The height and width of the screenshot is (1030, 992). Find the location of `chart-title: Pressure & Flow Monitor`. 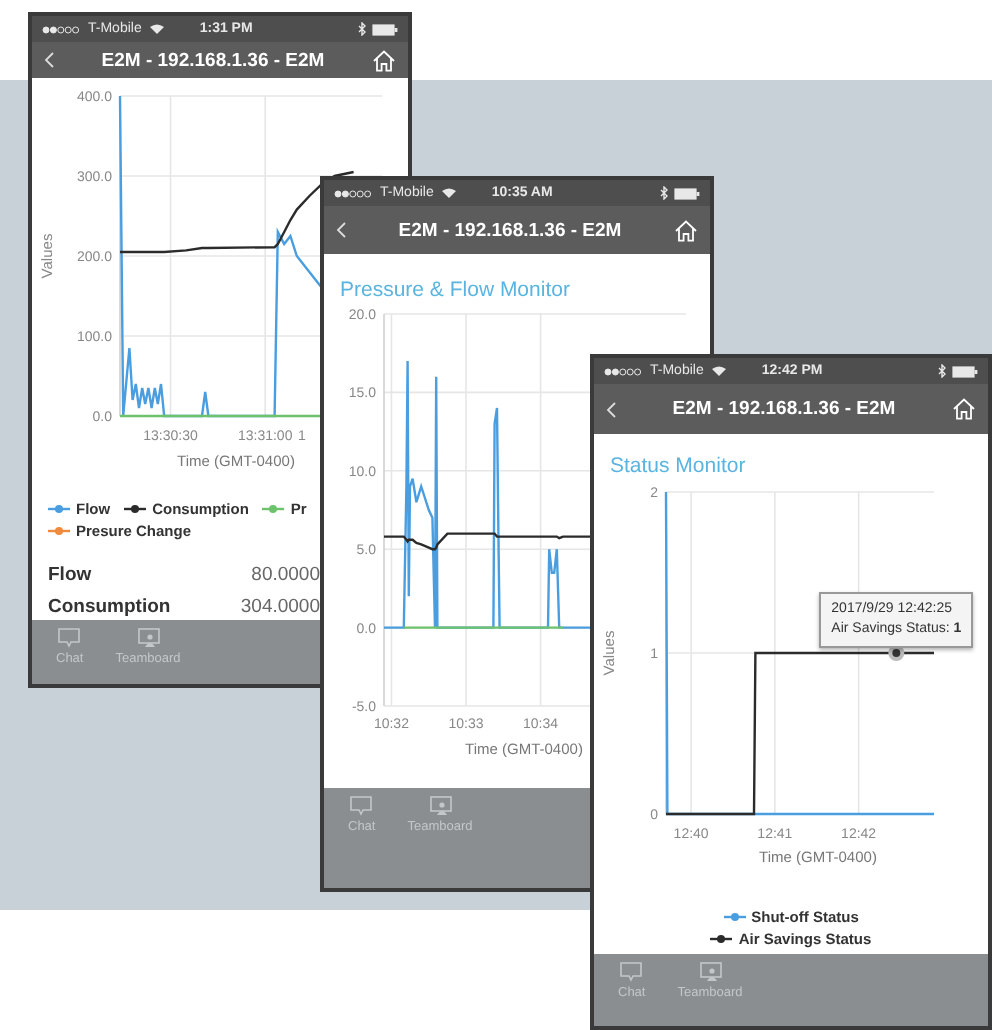

chart-title: Pressure & Flow Monitor is located at coordinates (455, 290).